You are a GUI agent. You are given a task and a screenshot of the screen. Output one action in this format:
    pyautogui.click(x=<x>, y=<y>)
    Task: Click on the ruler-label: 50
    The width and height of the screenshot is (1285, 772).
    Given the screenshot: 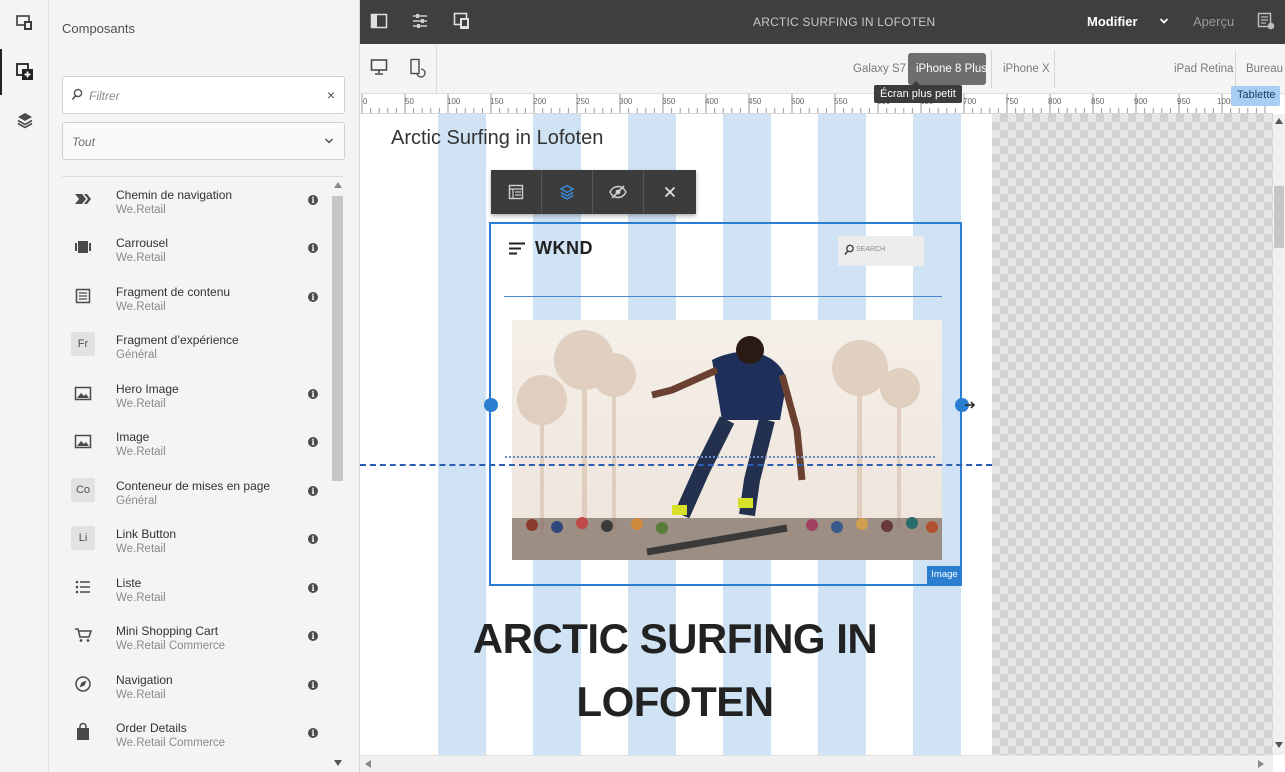 What is the action you would take?
    pyautogui.click(x=409, y=101)
    